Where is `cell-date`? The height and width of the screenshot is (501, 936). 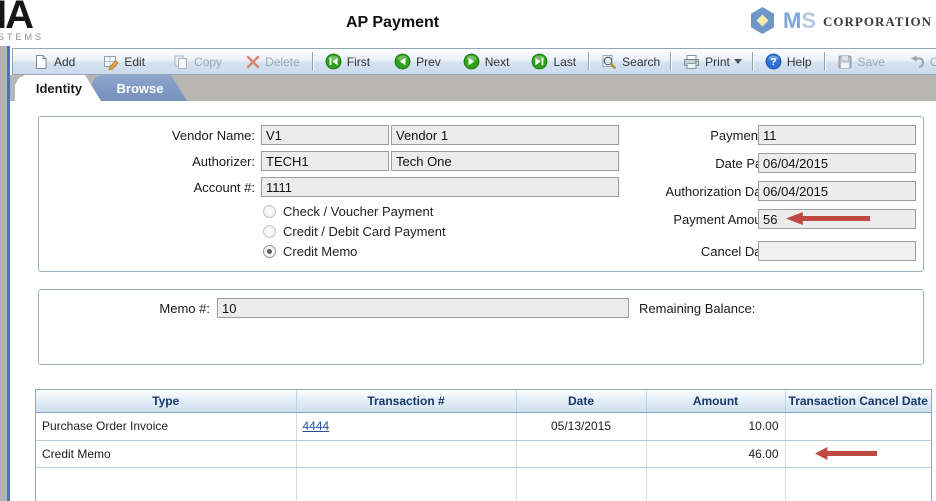 cell-date is located at coordinates (581, 454).